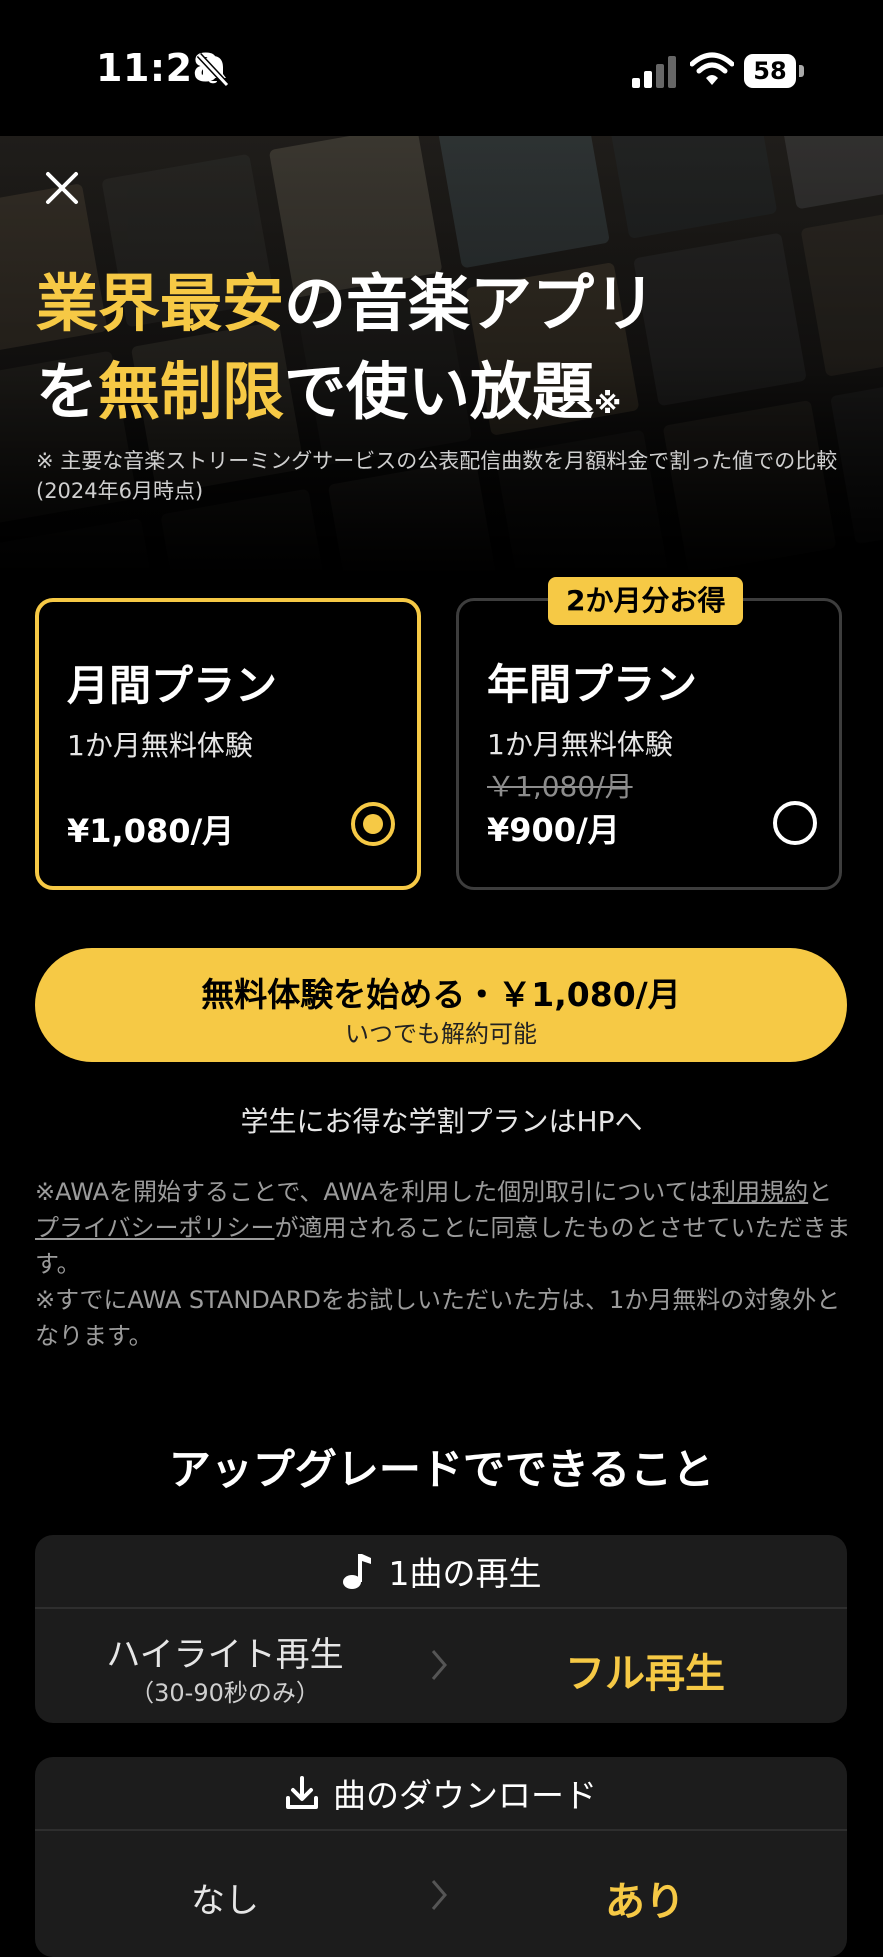 This screenshot has height=1957, width=883. I want to click on feature-card-download: 曲のダウンロード なし あり, so click(441, 1857).